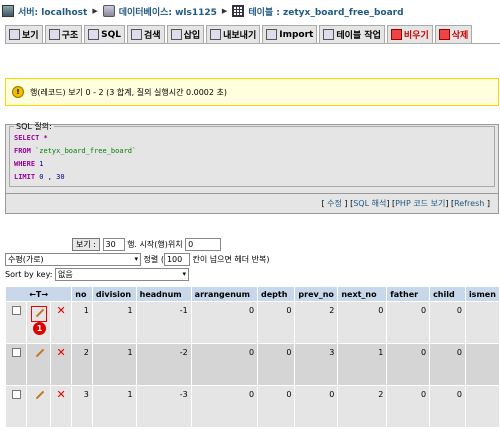 The height and width of the screenshot is (431, 500). I want to click on mode-suffix: 정렬, so click(151, 259).